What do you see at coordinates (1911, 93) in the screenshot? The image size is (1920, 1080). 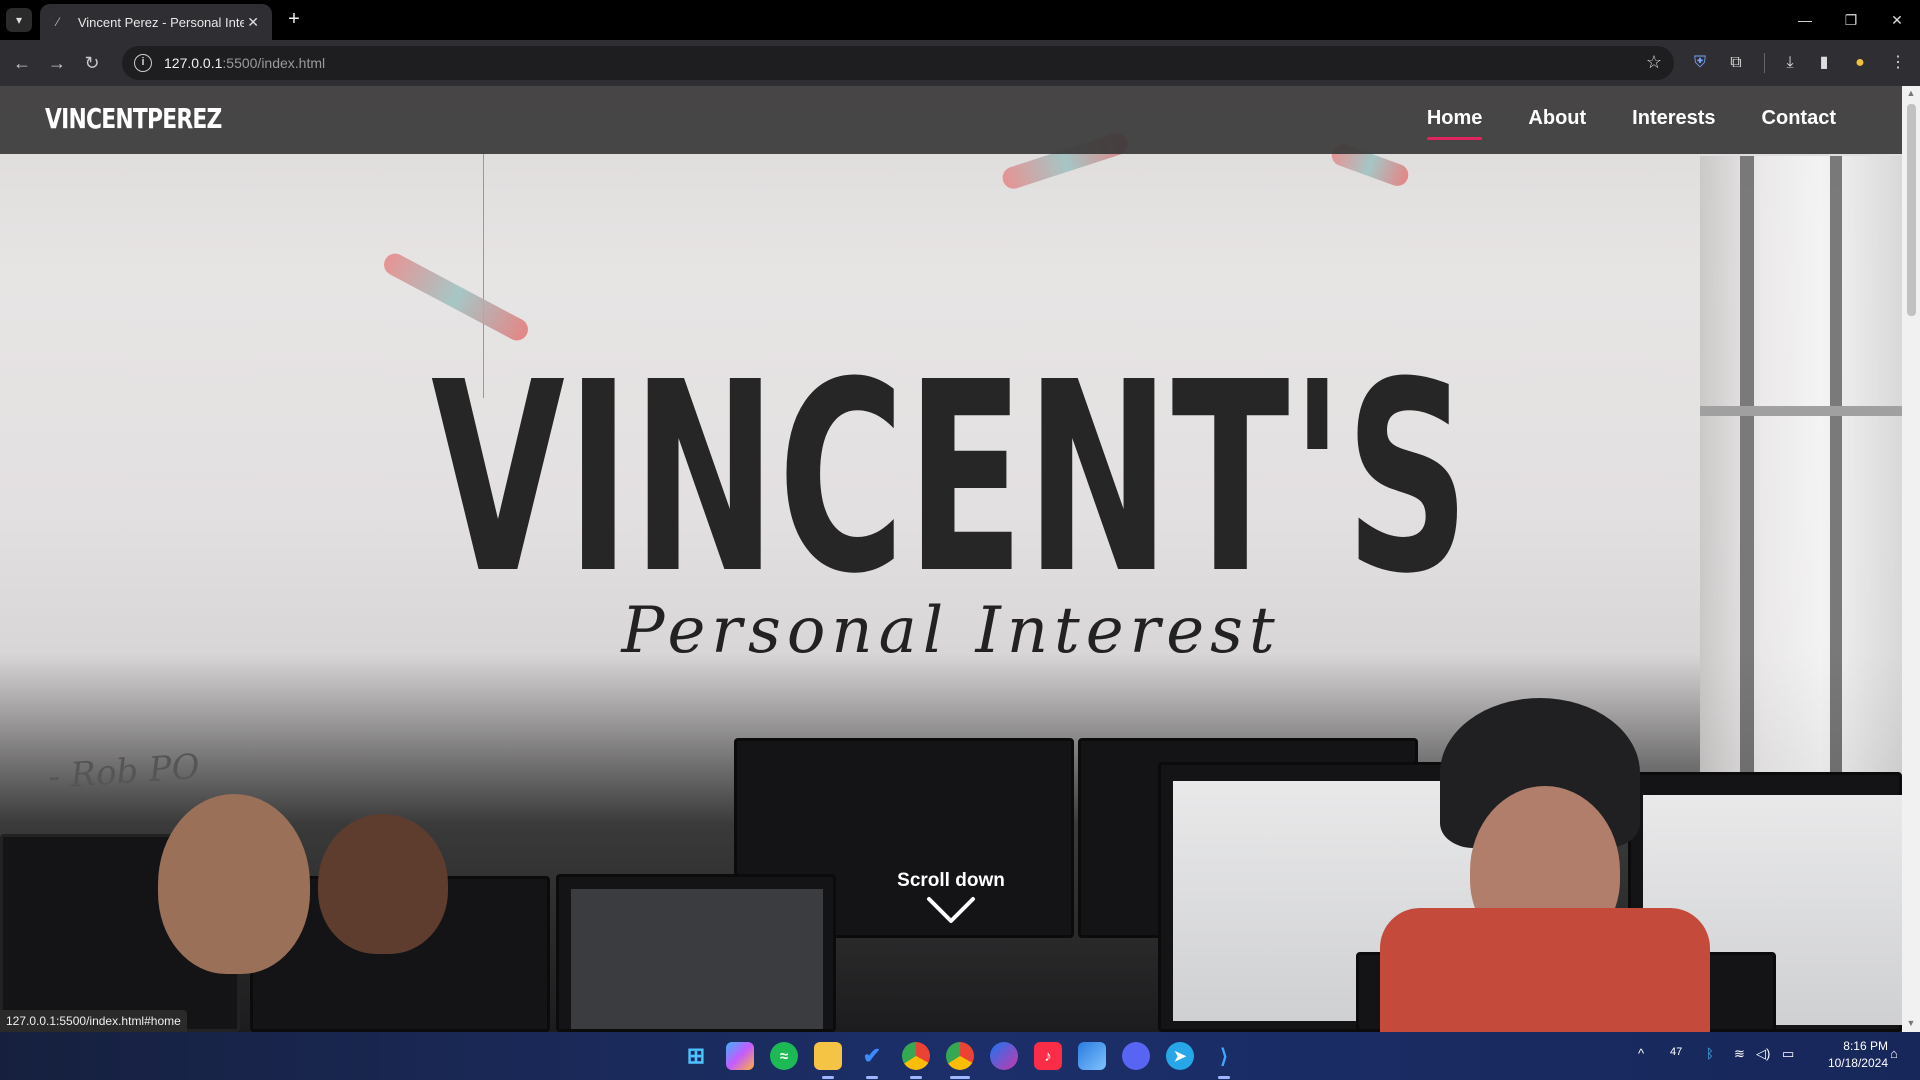 I see `scroll-up-arrow-icon: ▲` at bounding box center [1911, 93].